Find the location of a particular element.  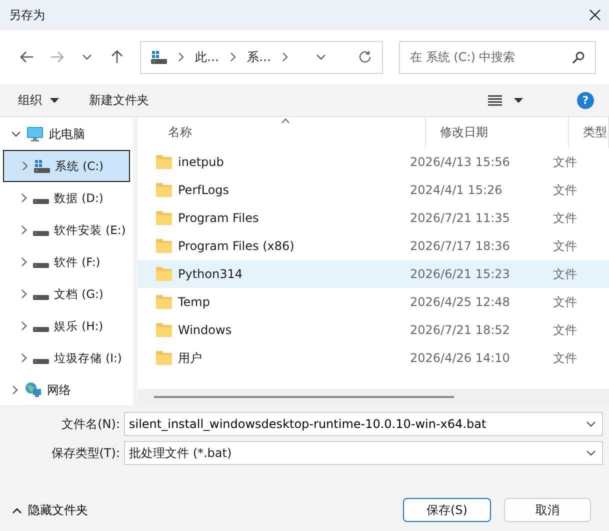

back-arrow-icon is located at coordinates (27, 57).